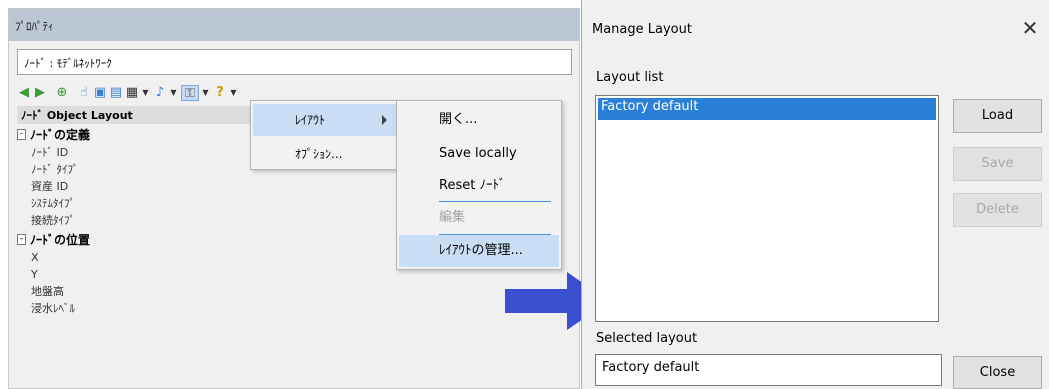 This screenshot has height=389, width=1049. Describe the element at coordinates (768, 370) in the screenshot. I see `selected-layout-input: Factory default` at that location.